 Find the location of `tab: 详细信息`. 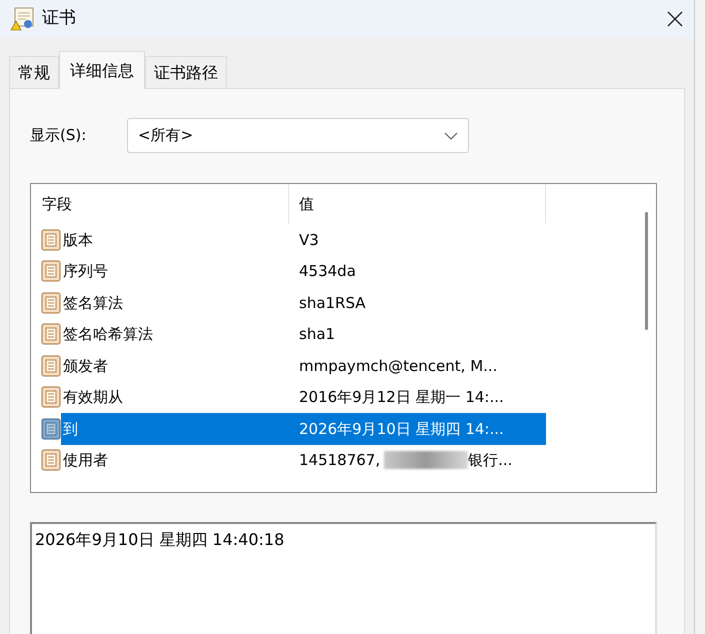

tab: 详细信息 is located at coordinates (102, 70).